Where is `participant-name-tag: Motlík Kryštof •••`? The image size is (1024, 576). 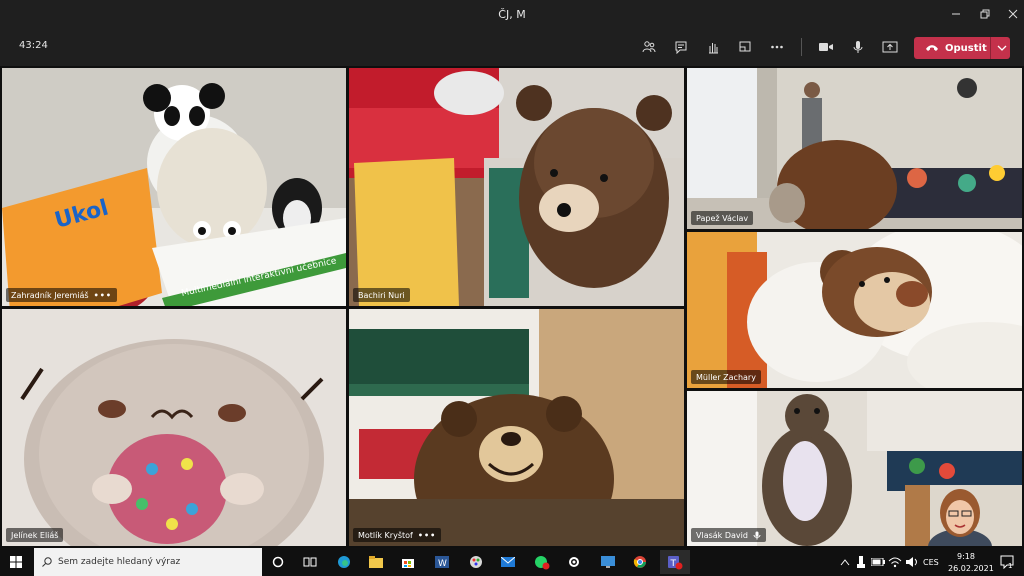
participant-name-tag: Motlík Kryštof ••• is located at coordinates (397, 535).